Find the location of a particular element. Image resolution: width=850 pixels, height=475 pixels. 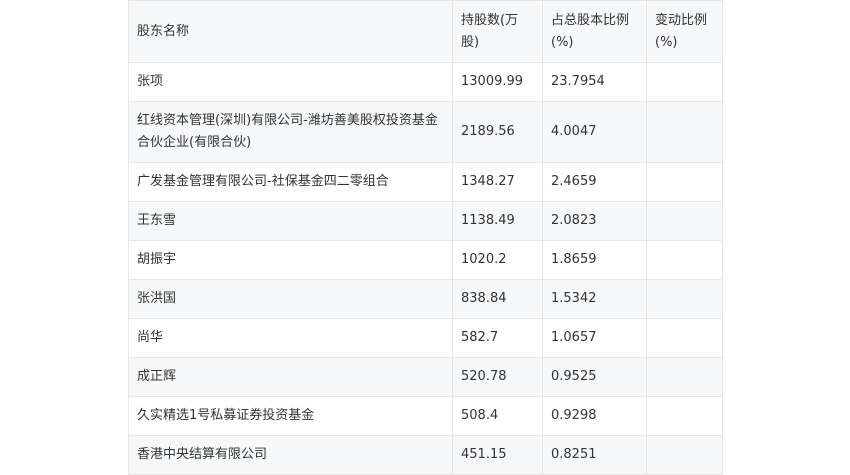

cell-name: 尚华 is located at coordinates (290, 338).